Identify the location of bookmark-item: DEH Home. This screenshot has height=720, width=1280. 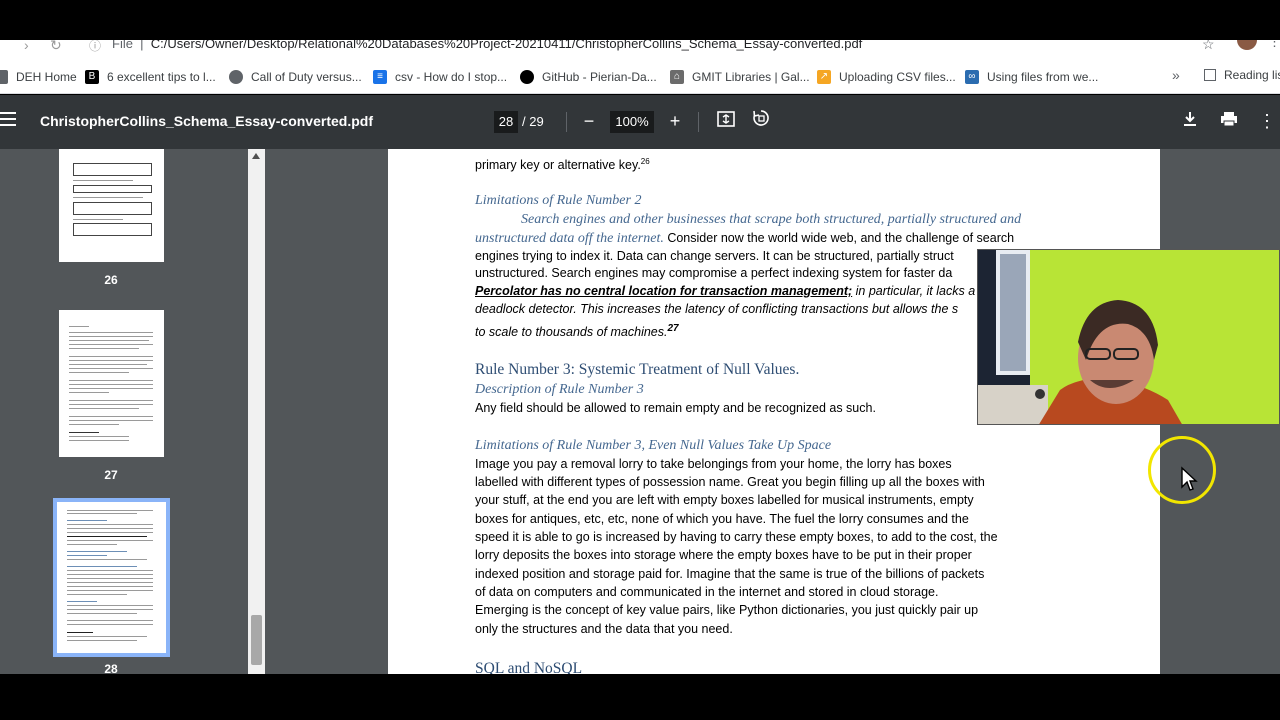
(38, 77).